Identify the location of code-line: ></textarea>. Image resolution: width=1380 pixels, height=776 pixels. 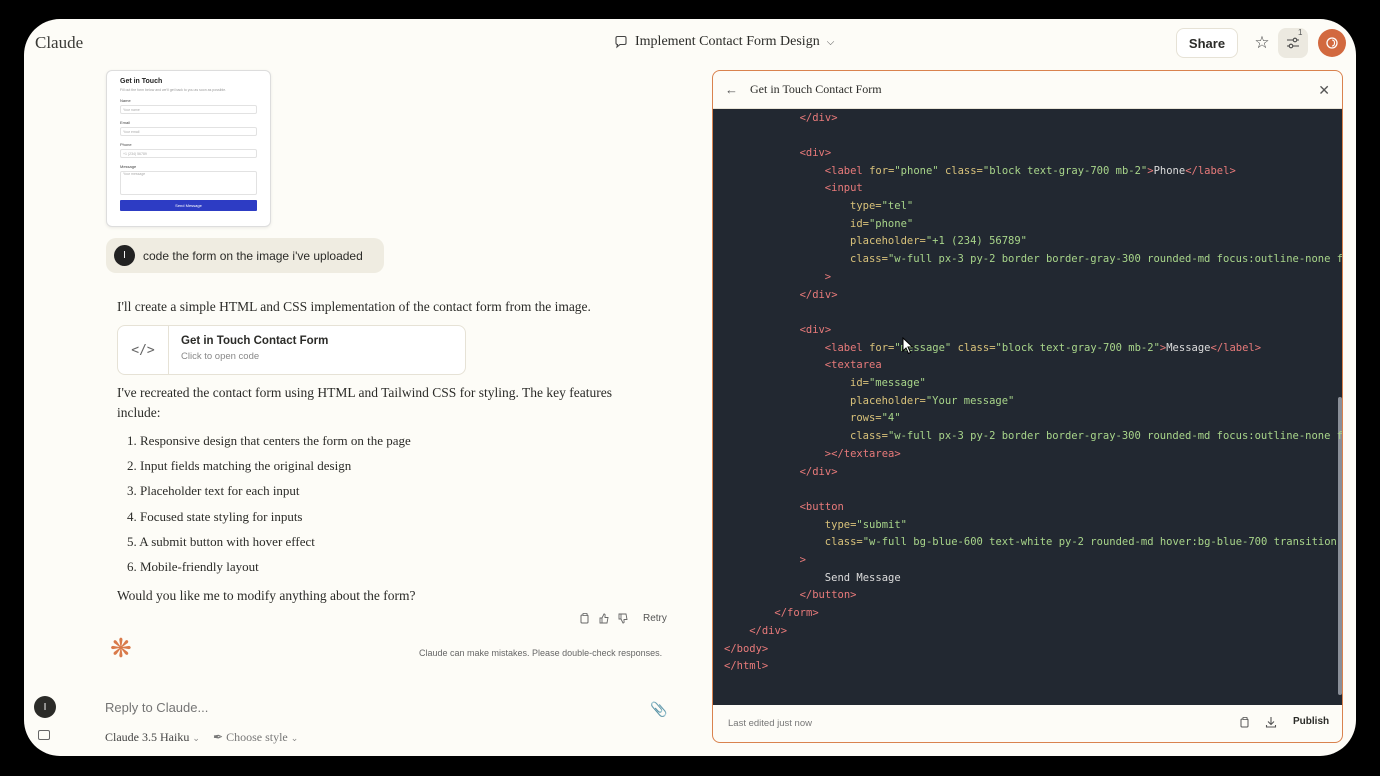
(863, 455).